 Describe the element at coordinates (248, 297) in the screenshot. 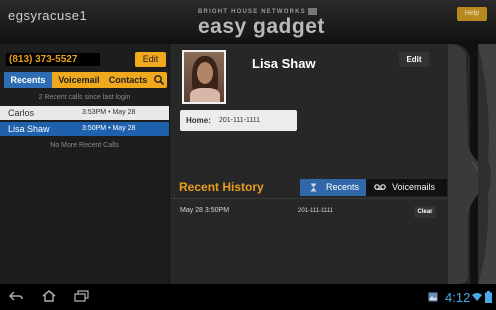

I see `system-nav-bar: 4:12` at that location.